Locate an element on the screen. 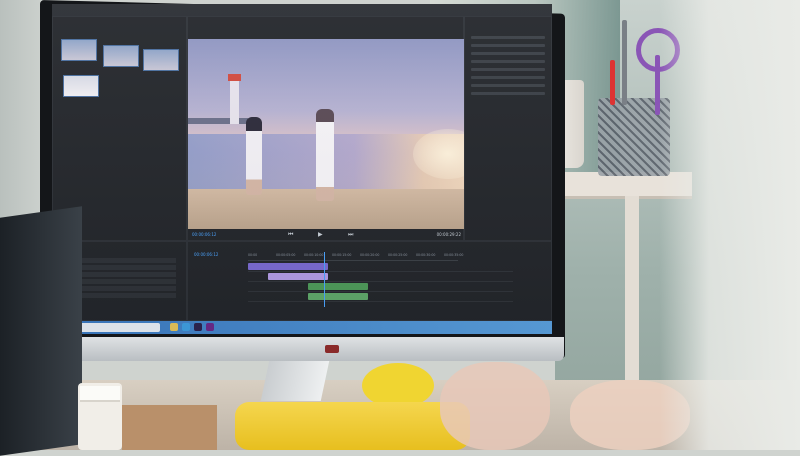  ruler-tick: 00:00:30:00 is located at coordinates (426, 255).